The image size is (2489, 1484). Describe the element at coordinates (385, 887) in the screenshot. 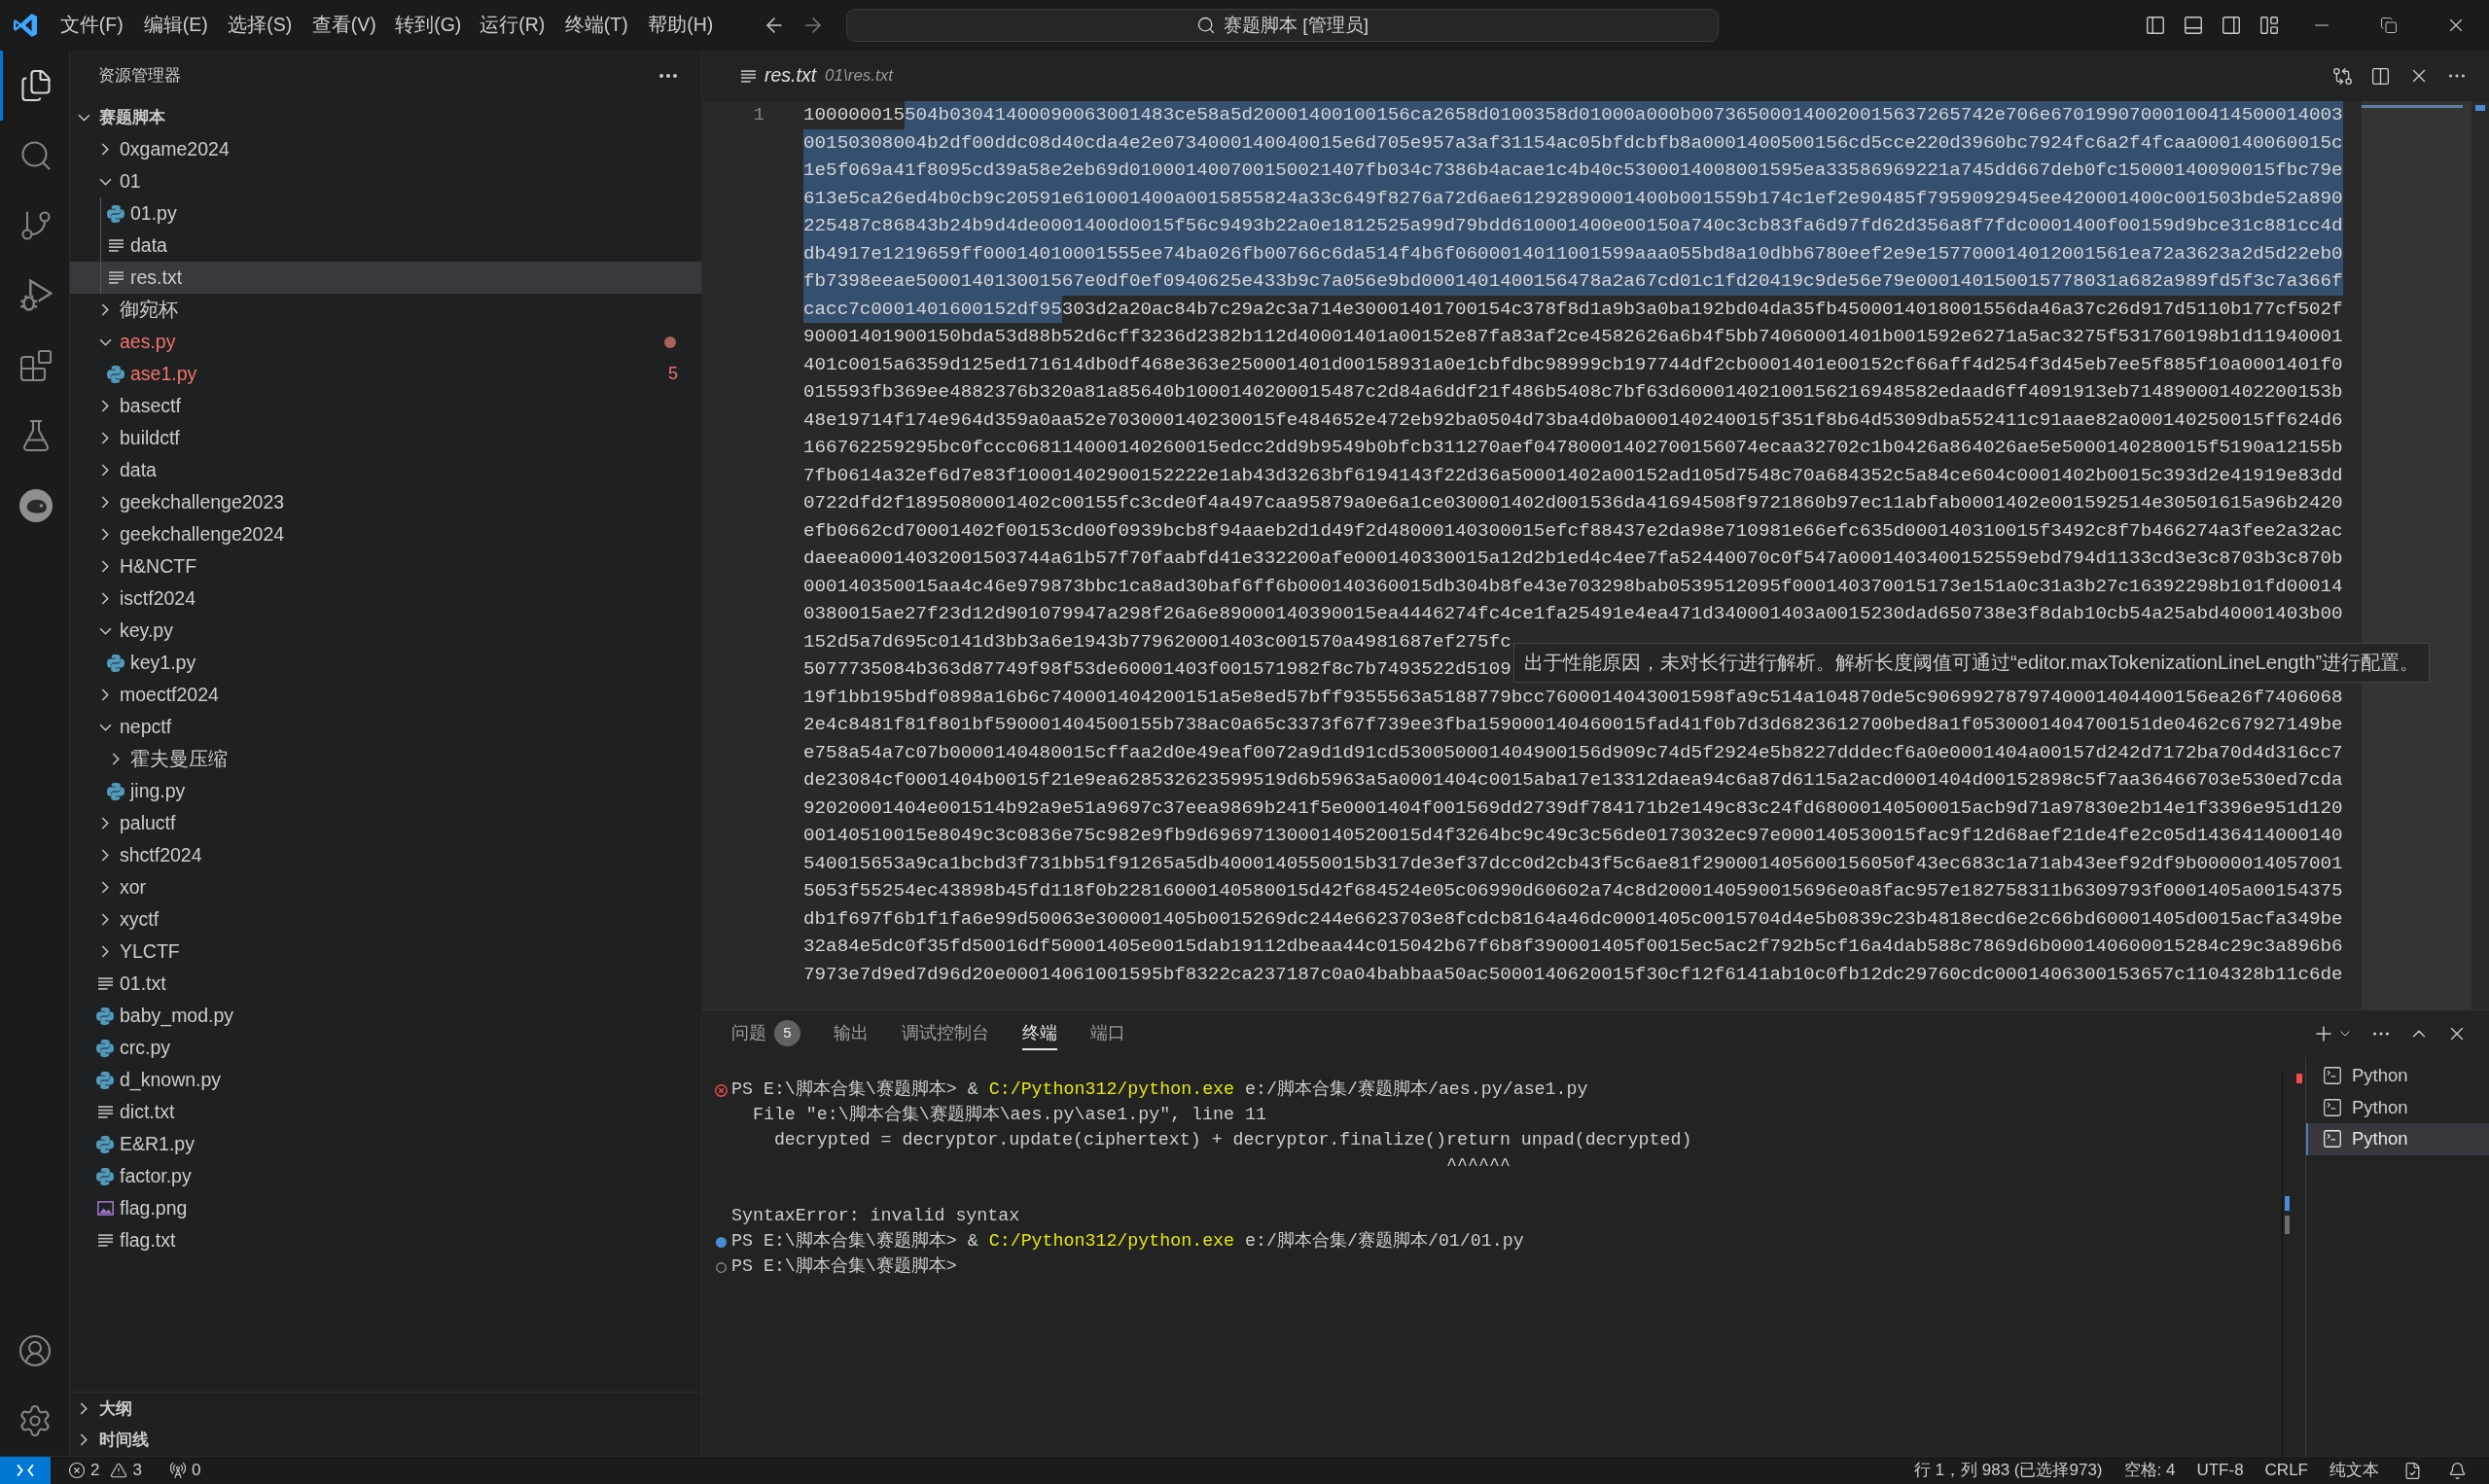

I see `tree-item: xor` at that location.